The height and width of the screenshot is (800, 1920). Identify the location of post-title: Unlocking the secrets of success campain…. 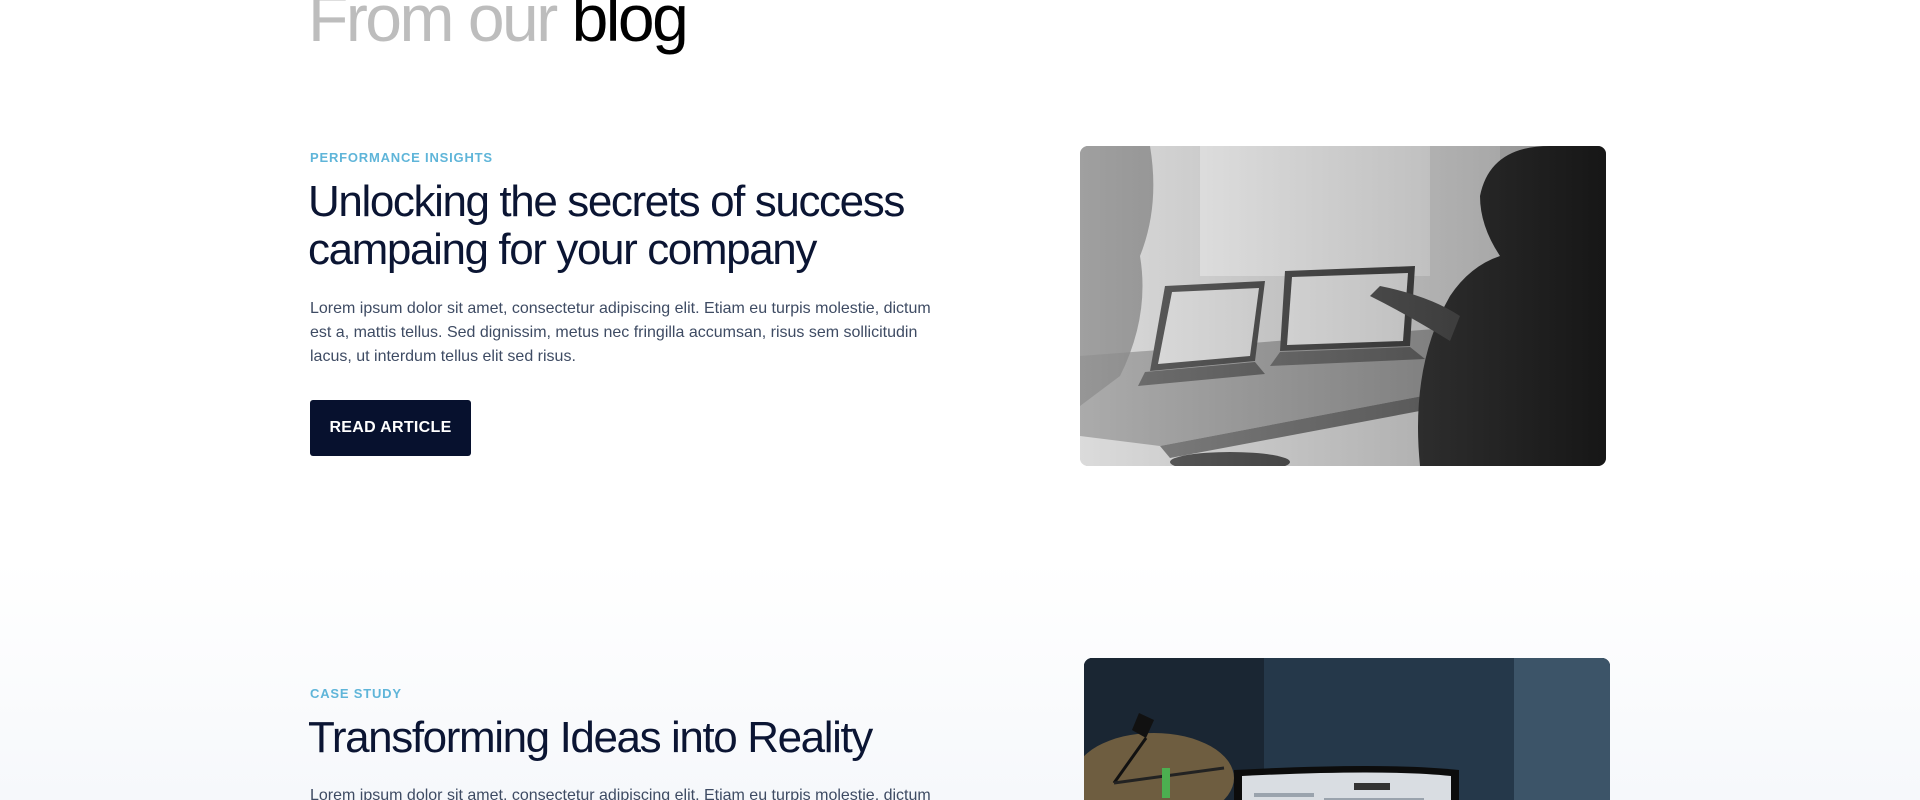
(618, 226).